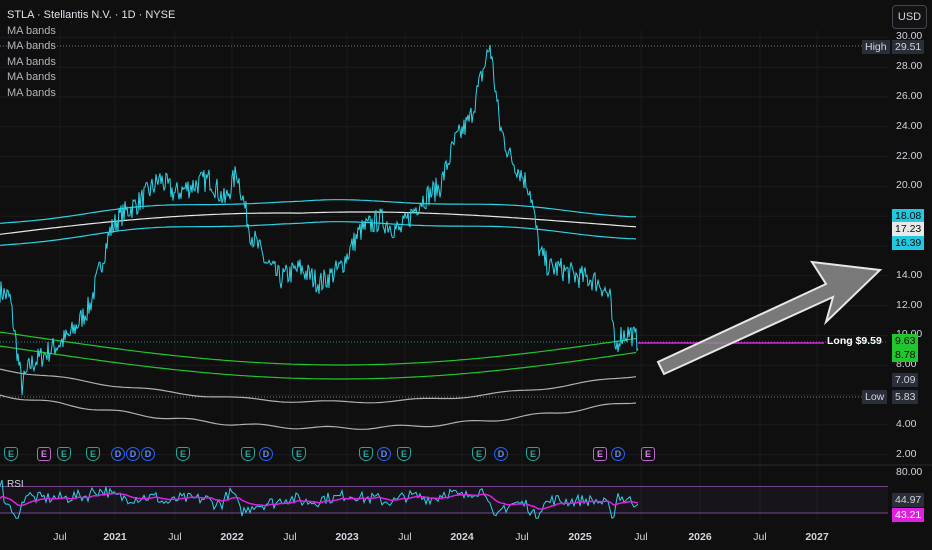 This screenshot has height=550, width=932. Describe the element at coordinates (817, 537) in the screenshot. I see `time-axis-label: 2027` at that location.